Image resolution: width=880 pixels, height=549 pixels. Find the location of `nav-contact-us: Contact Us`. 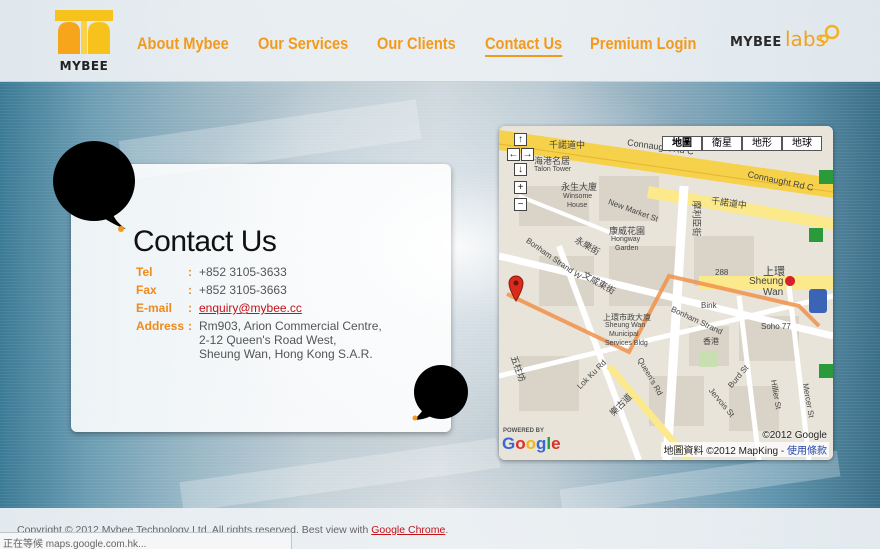

nav-contact-us: Contact Us is located at coordinates (524, 45).